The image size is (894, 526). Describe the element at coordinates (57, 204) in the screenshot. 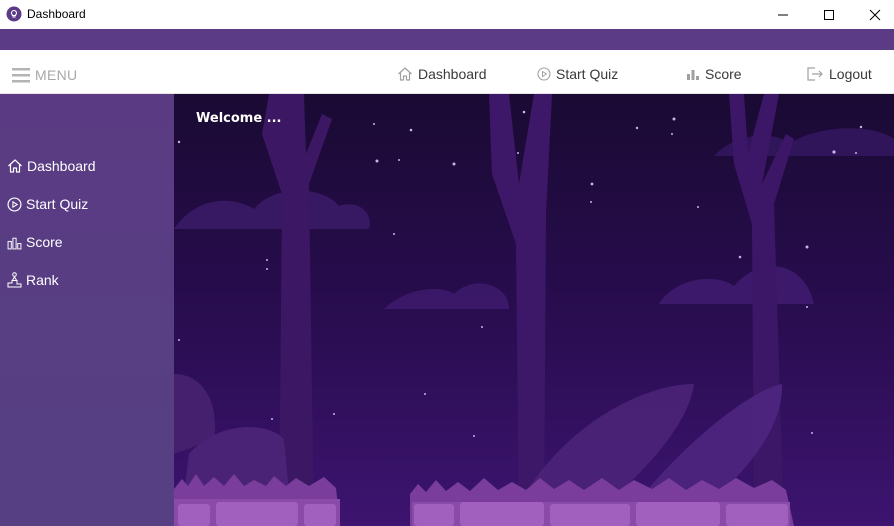

I see `sidebar-item-label: Start Quiz` at that location.